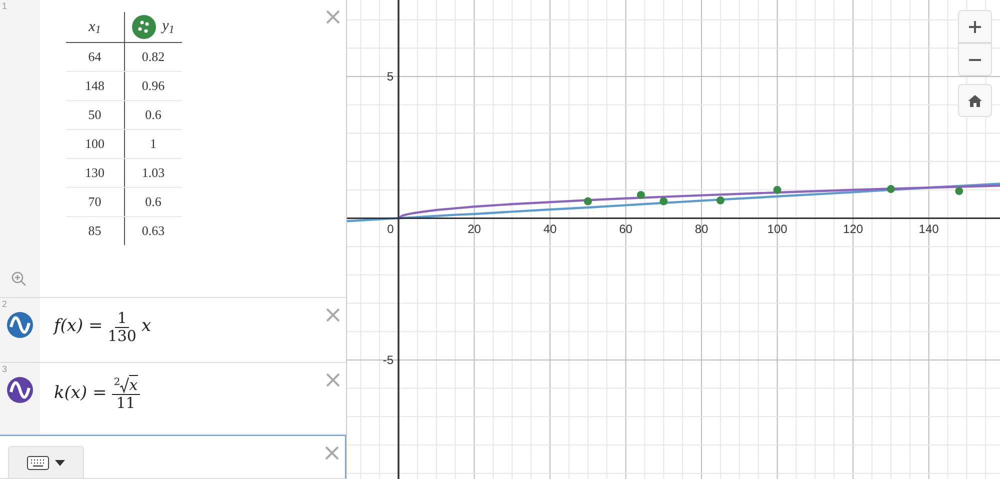  Describe the element at coordinates (550, 229) in the screenshot. I see `tick-label: 40` at that location.